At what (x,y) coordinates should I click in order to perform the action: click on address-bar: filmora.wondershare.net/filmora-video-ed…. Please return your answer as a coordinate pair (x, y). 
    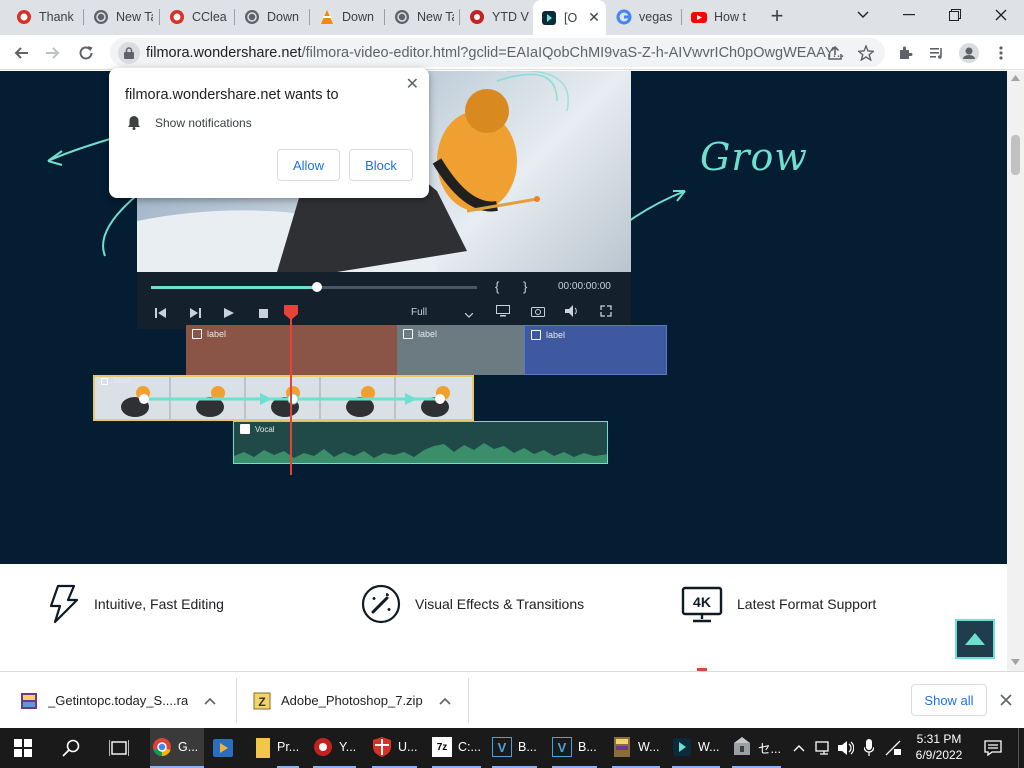
    Looking at the image, I should click on (497, 52).